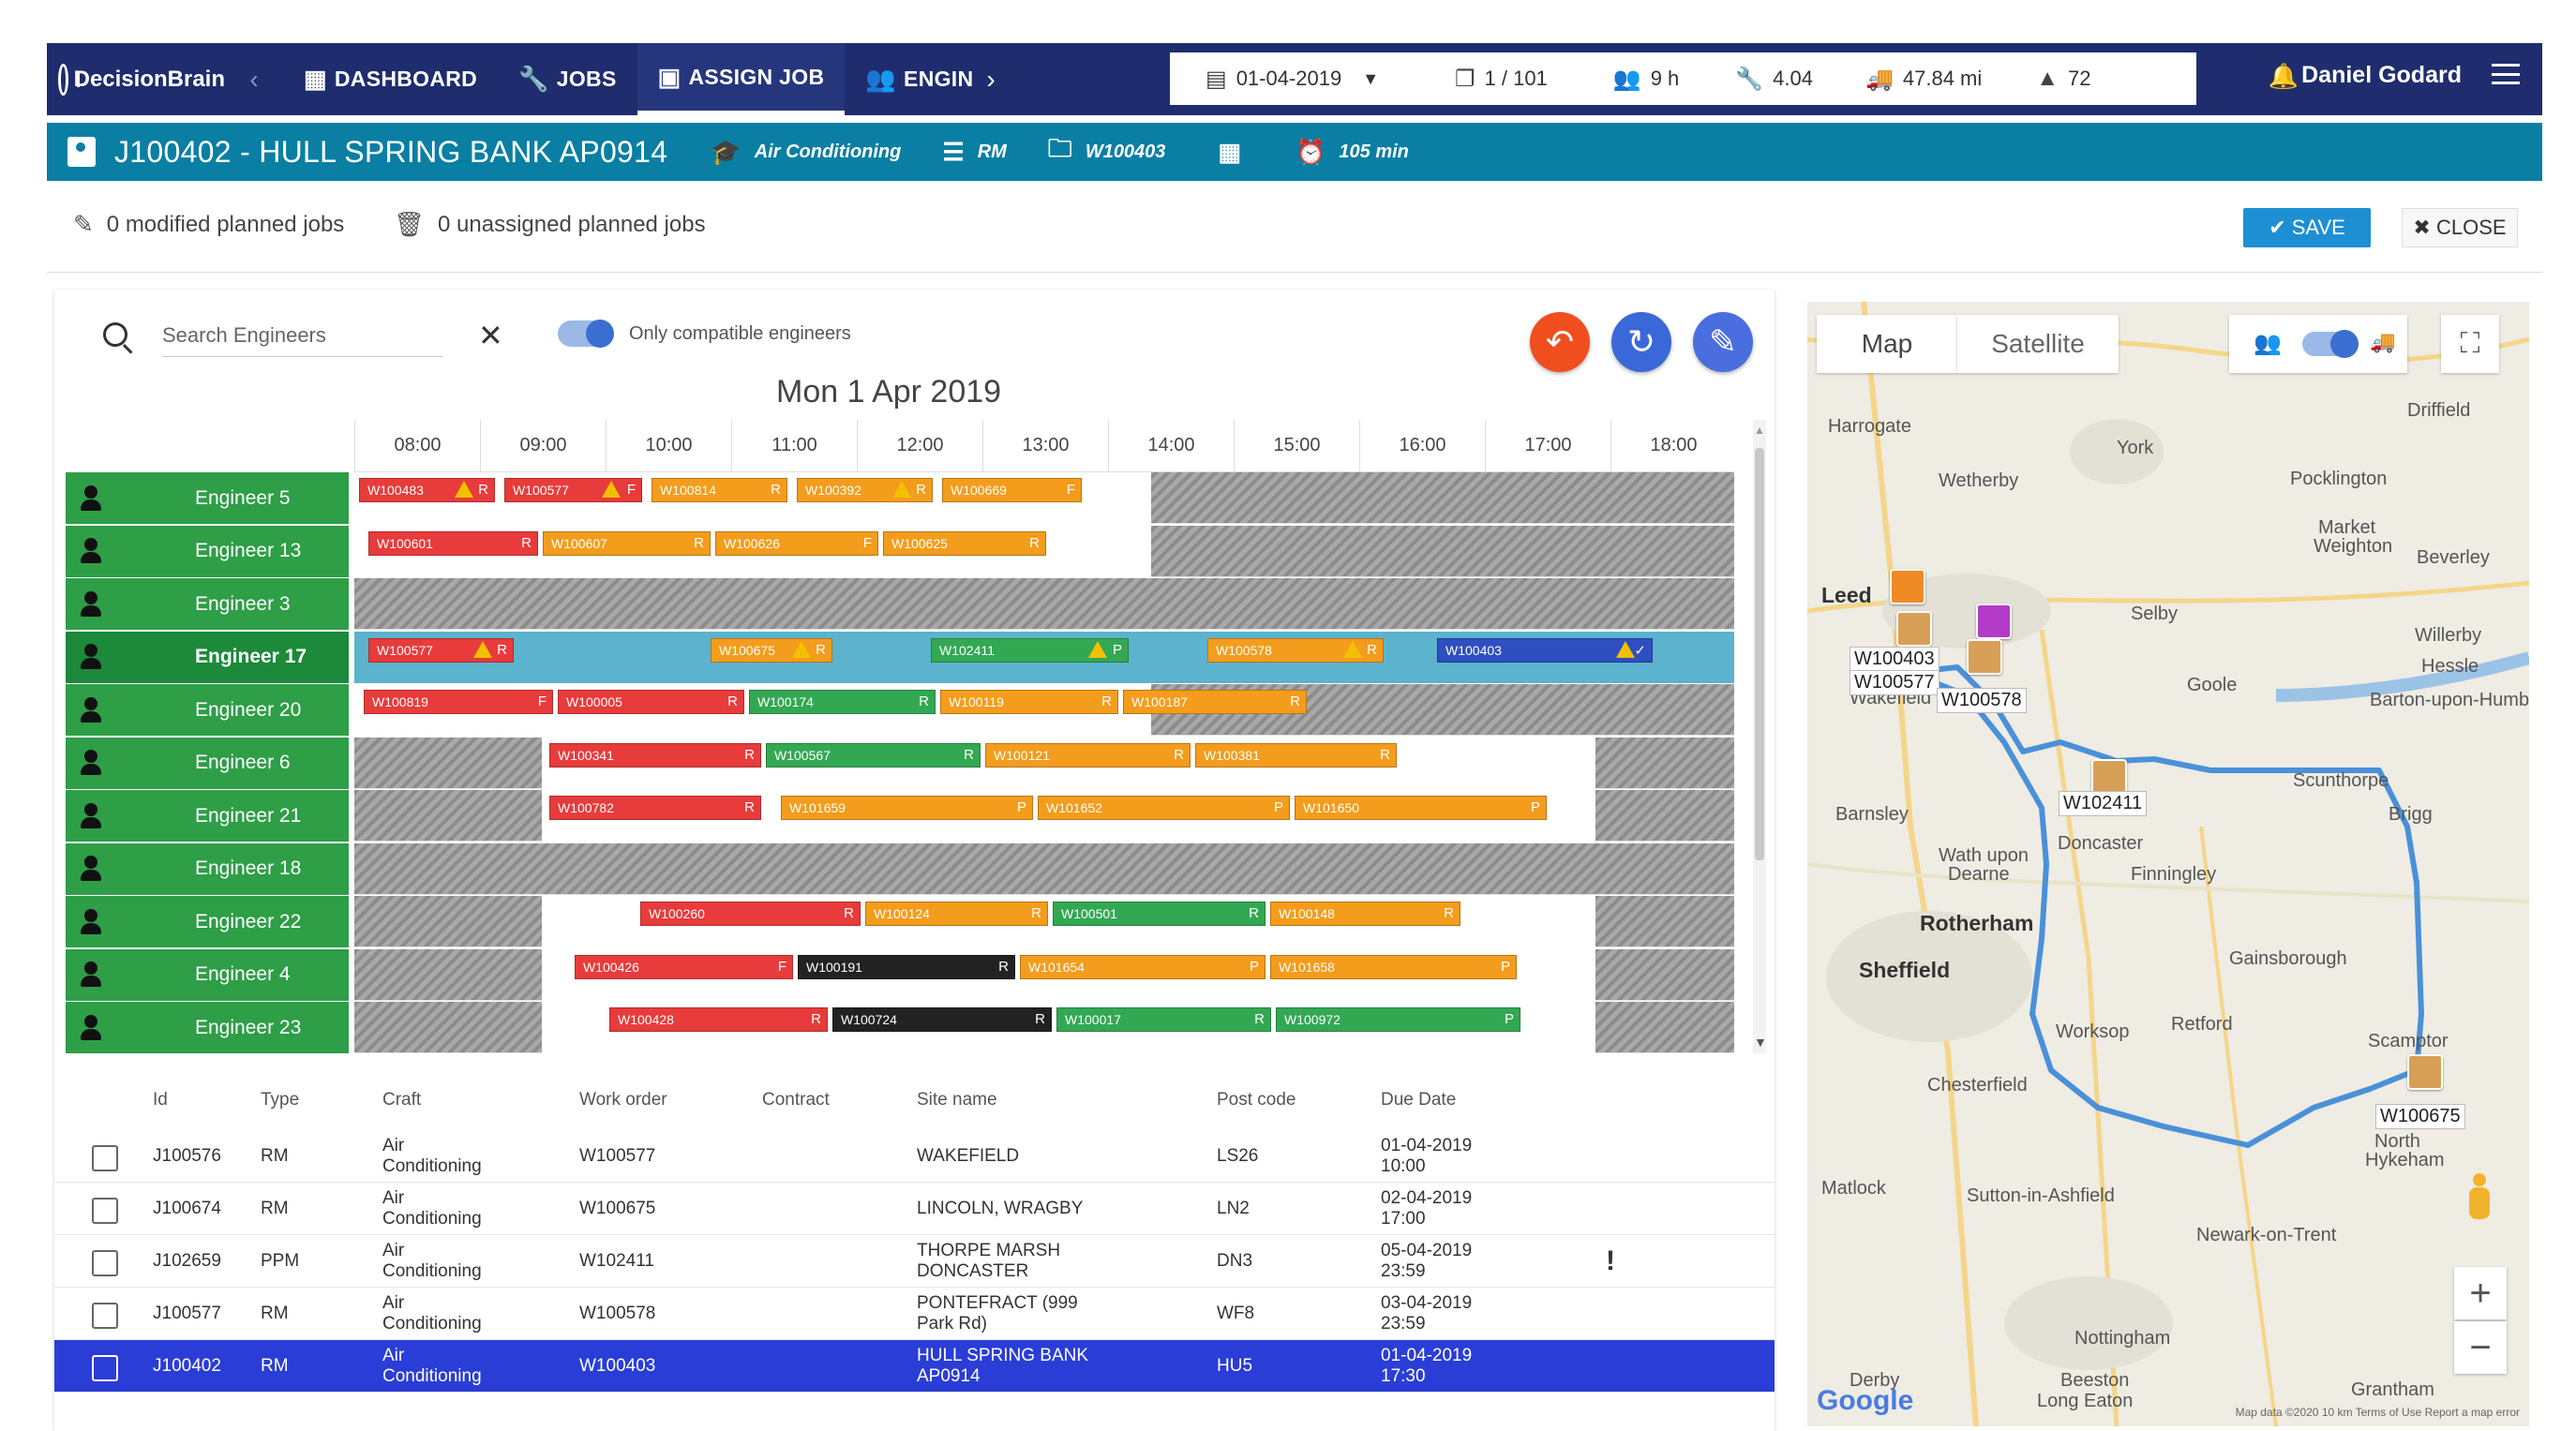 The image size is (2576, 1431). Describe the element at coordinates (1421, 808) in the screenshot. I see `job-block: W101650 P` at that location.